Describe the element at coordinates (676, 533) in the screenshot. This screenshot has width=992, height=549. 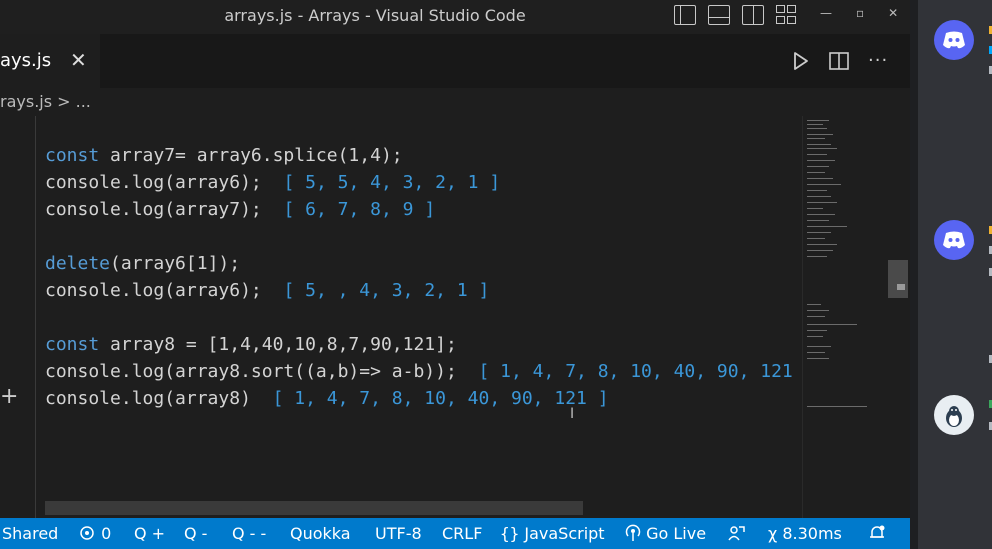
I see `go-live-label: Go Live` at that location.